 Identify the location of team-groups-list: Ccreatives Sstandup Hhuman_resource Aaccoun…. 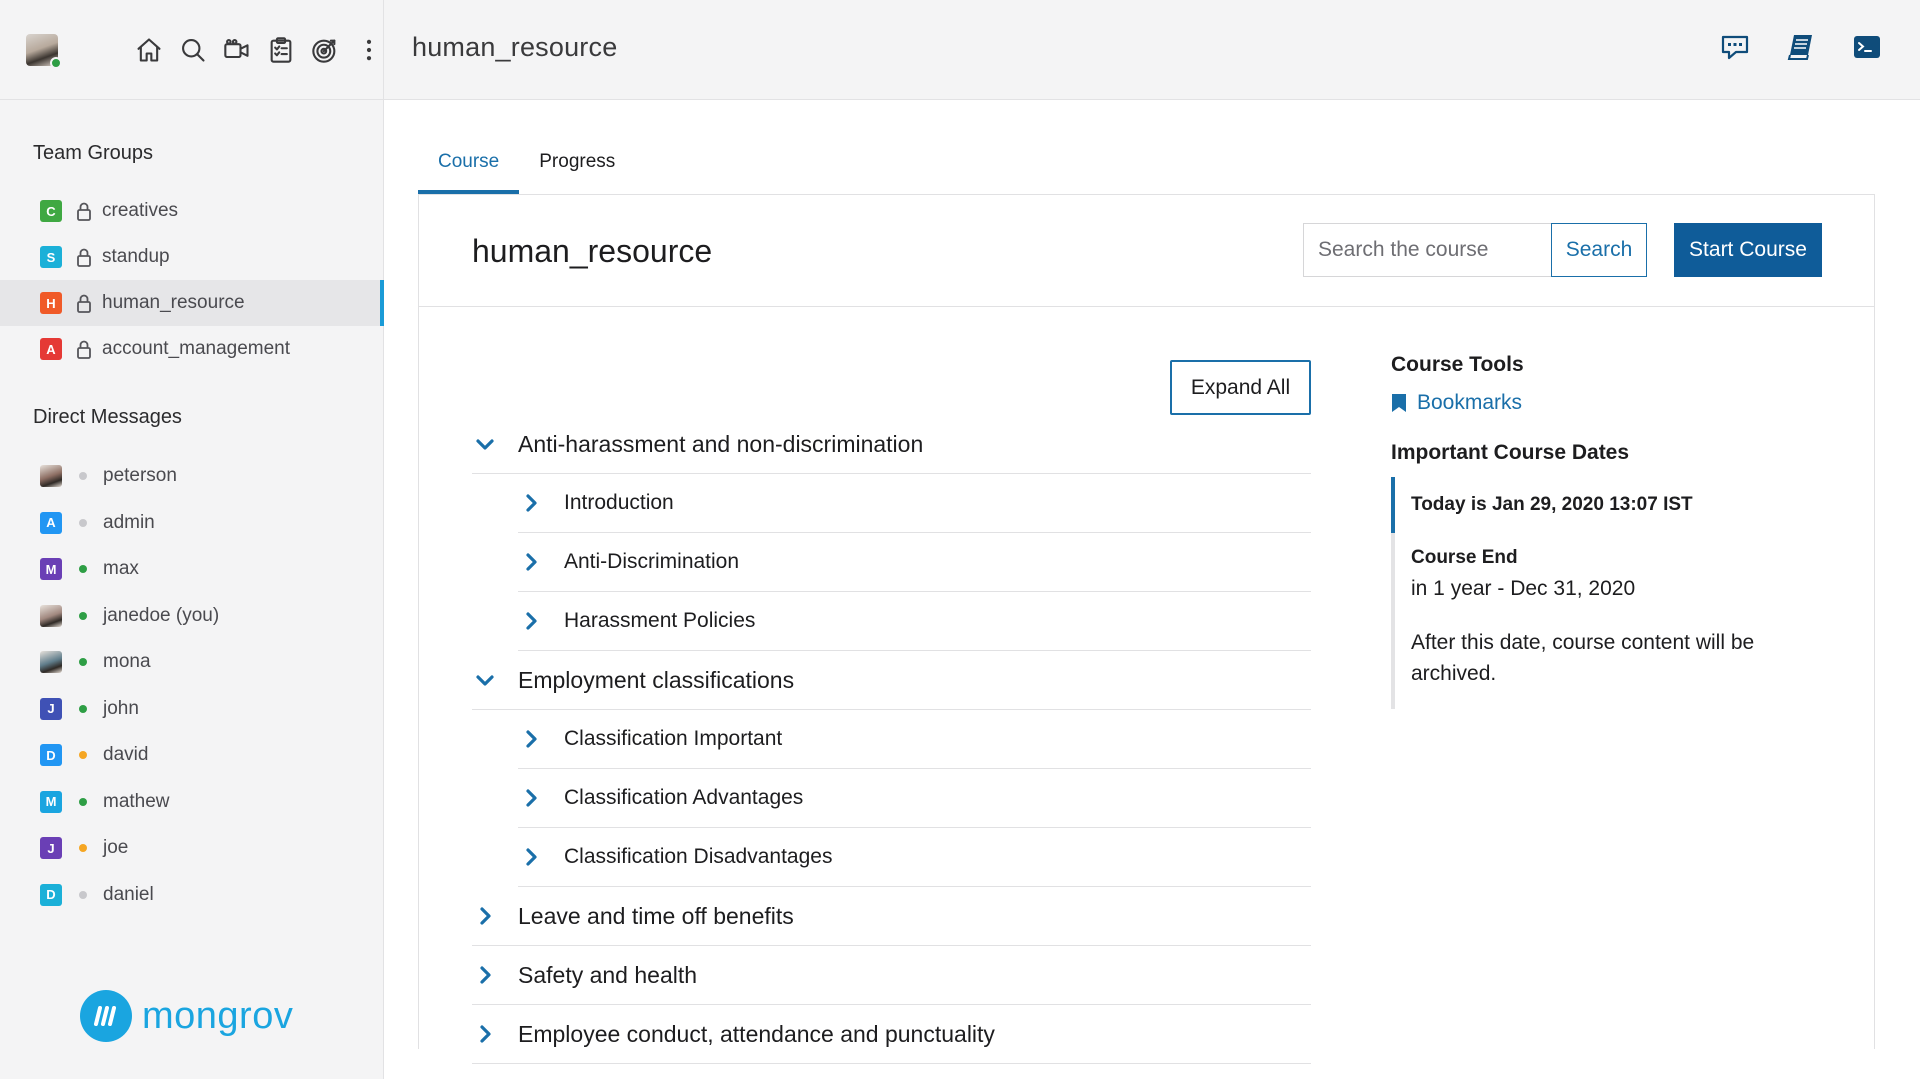
(192, 280).